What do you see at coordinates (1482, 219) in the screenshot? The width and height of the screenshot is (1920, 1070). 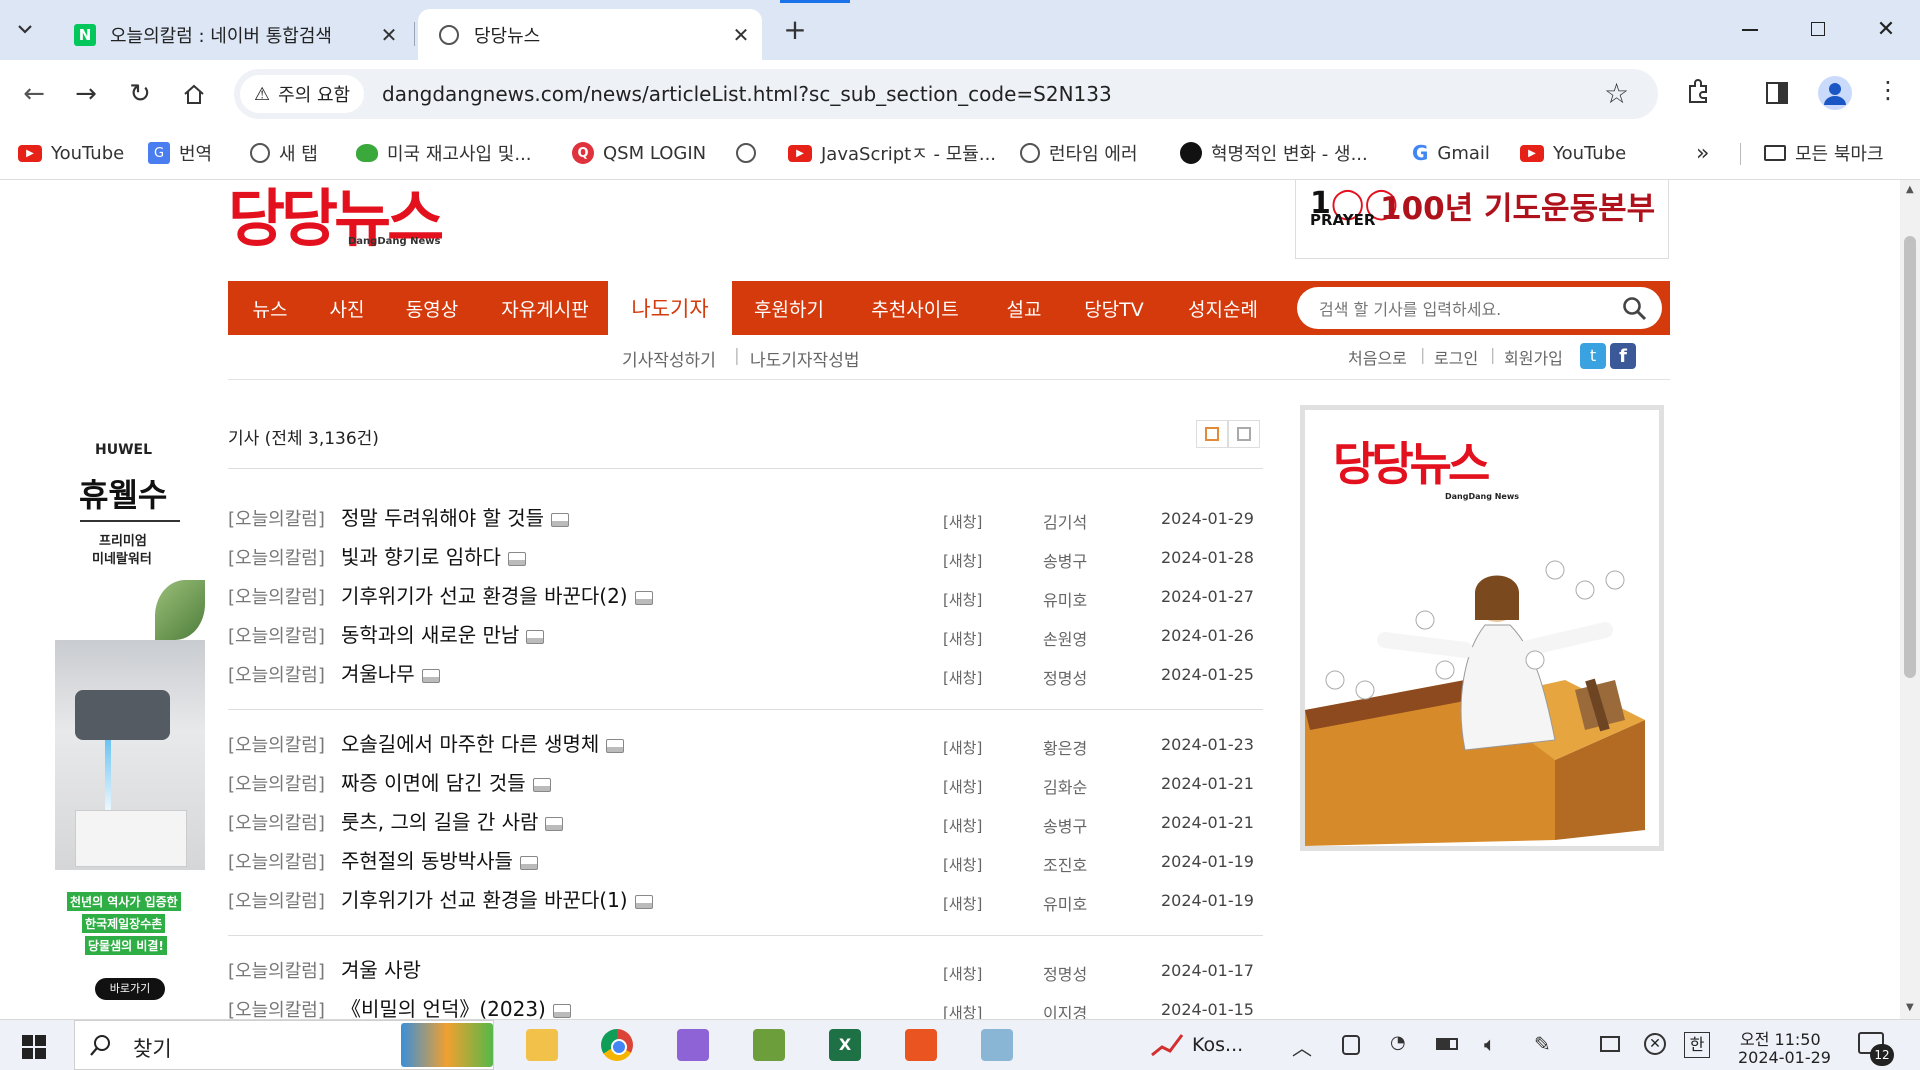 I see `prayer-banner: 1◯◯ PRAYER 100년 기도운동본부` at bounding box center [1482, 219].